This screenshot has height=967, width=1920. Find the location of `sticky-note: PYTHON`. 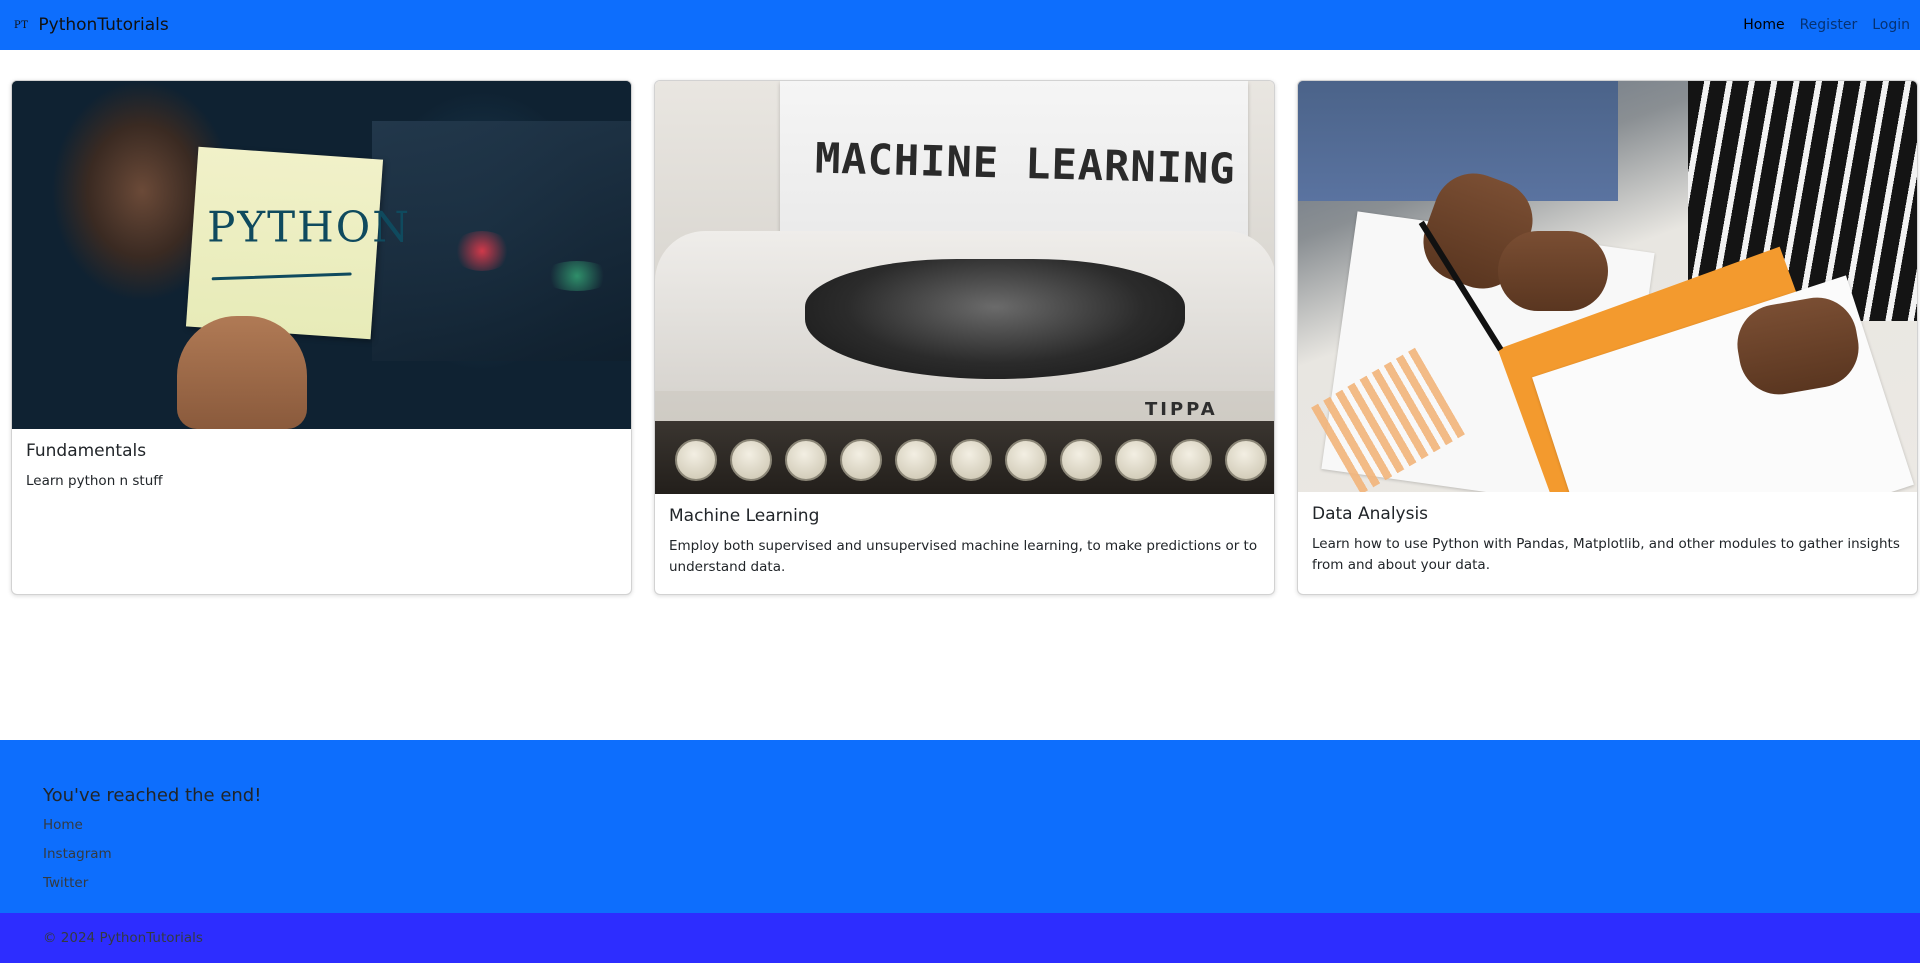

sticky-note: PYTHON is located at coordinates (298, 243).